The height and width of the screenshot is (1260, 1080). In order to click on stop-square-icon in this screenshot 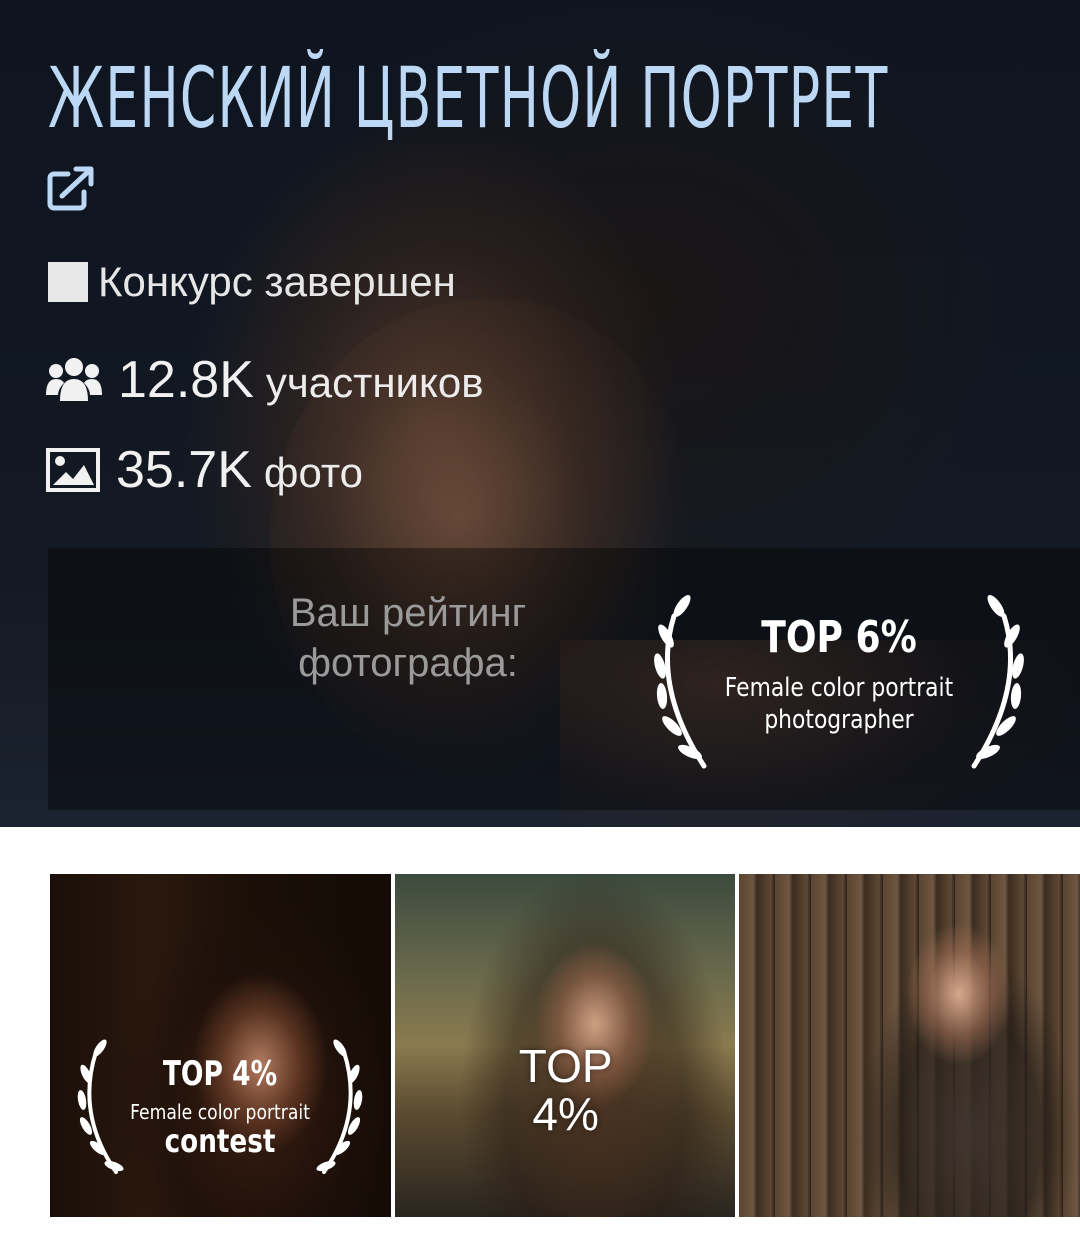, I will do `click(68, 282)`.